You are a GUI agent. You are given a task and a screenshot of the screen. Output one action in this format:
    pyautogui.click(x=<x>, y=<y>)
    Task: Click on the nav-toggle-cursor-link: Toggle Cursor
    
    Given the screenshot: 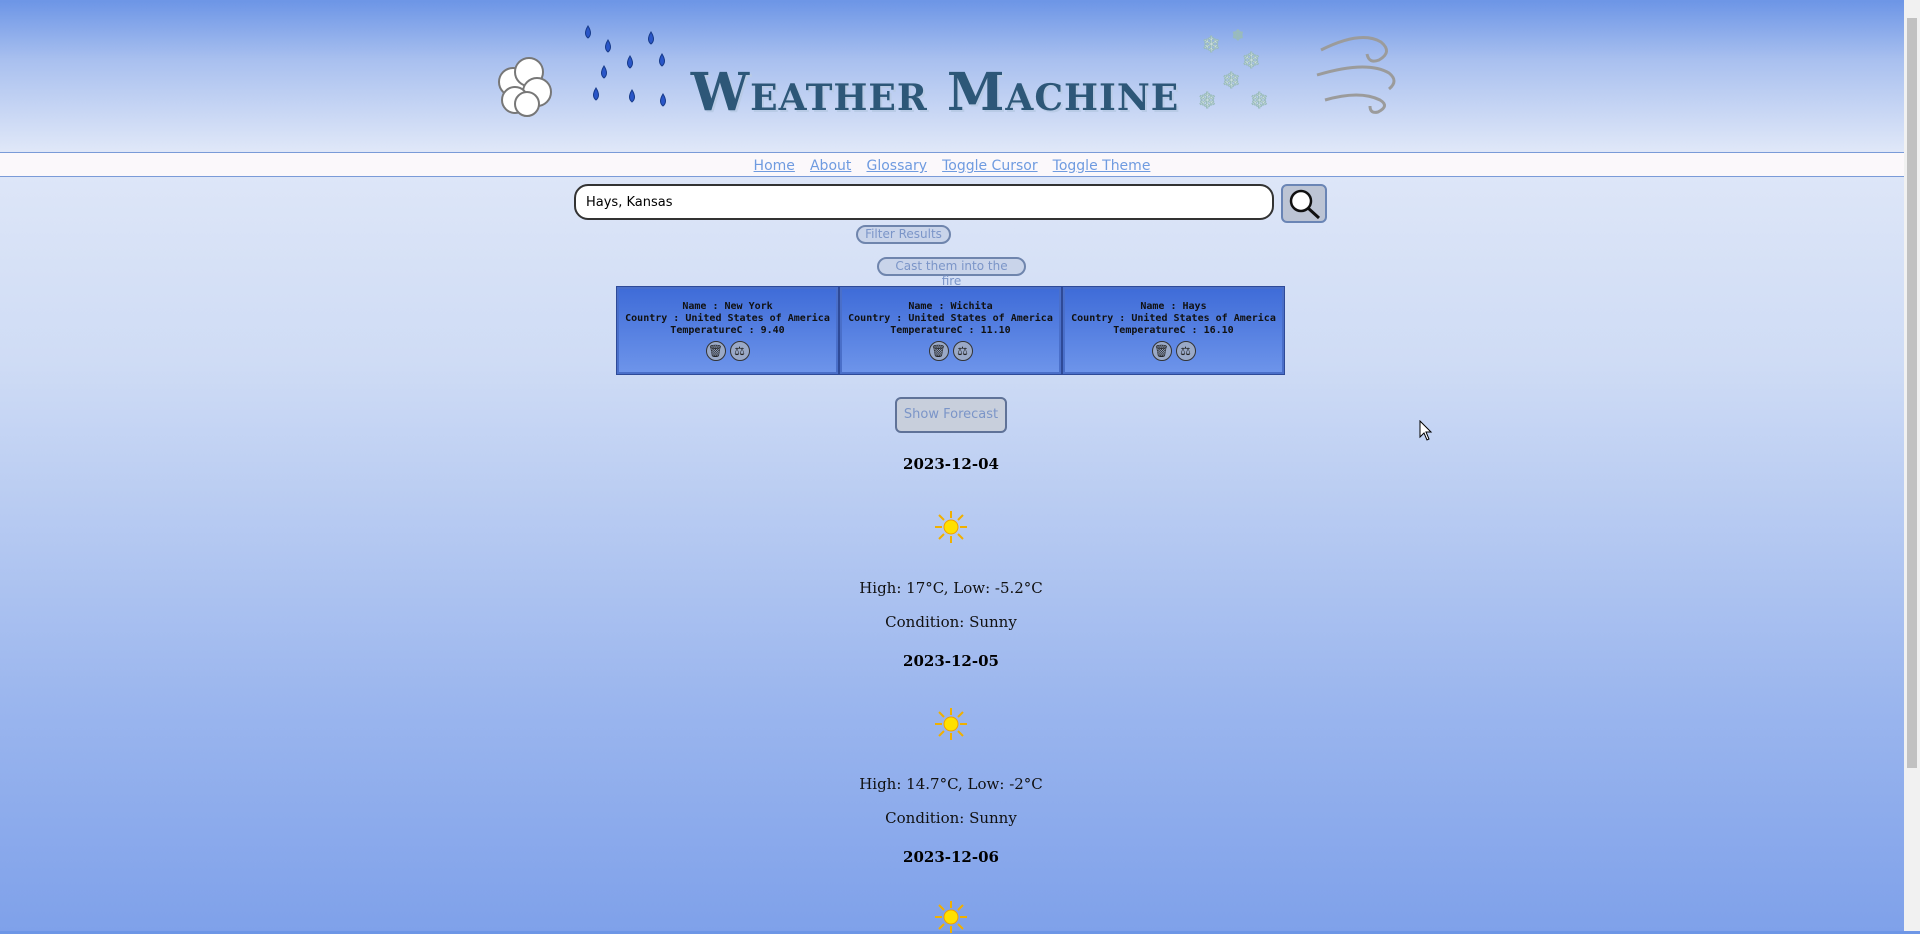 What is the action you would take?
    pyautogui.click(x=989, y=166)
    